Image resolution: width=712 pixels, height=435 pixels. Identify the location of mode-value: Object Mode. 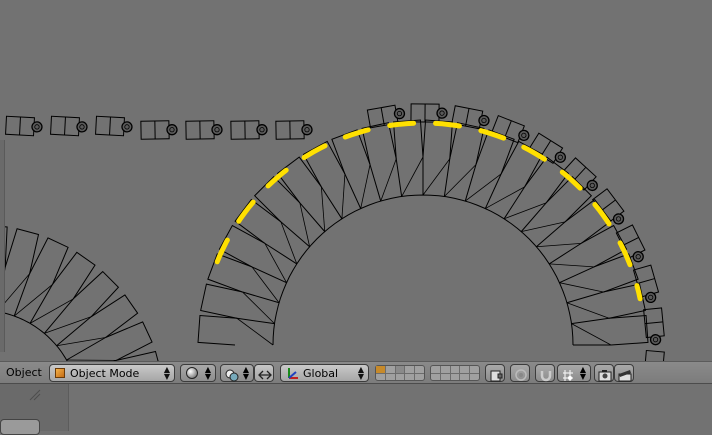
(104, 373).